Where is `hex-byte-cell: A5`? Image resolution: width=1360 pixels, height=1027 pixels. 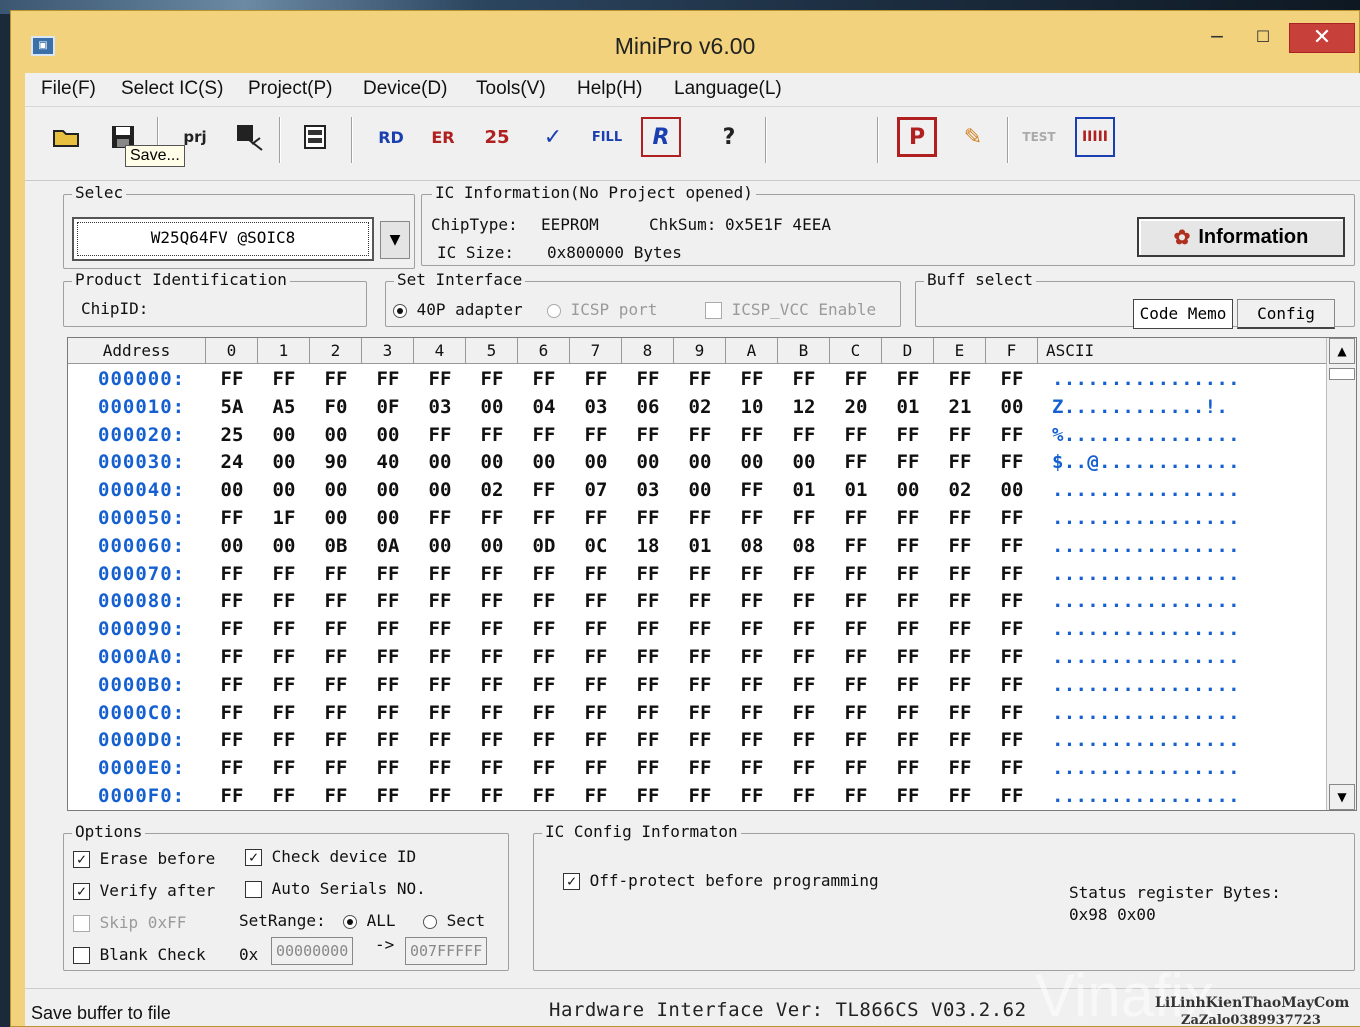
hex-byte-cell: A5 is located at coordinates (284, 407).